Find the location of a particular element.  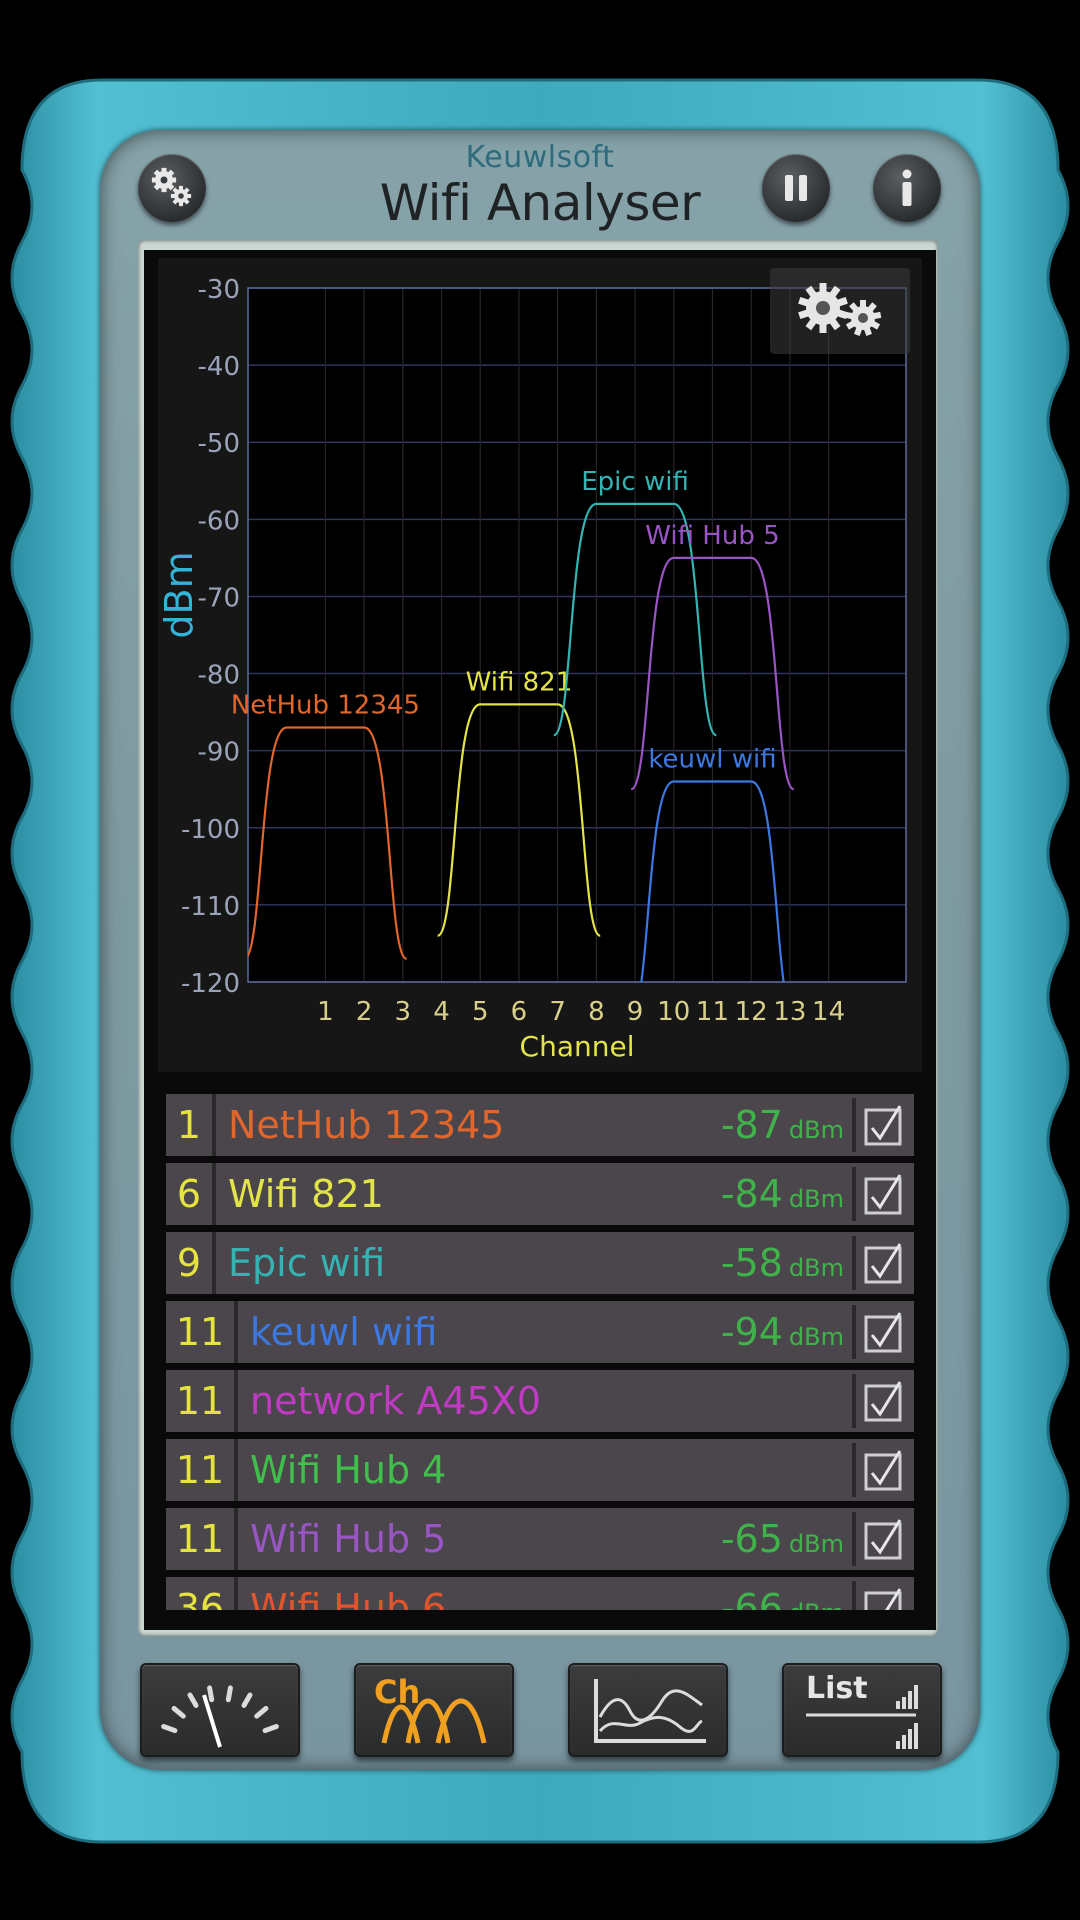

x-tick-label: 14 is located at coordinates (828, 1012).